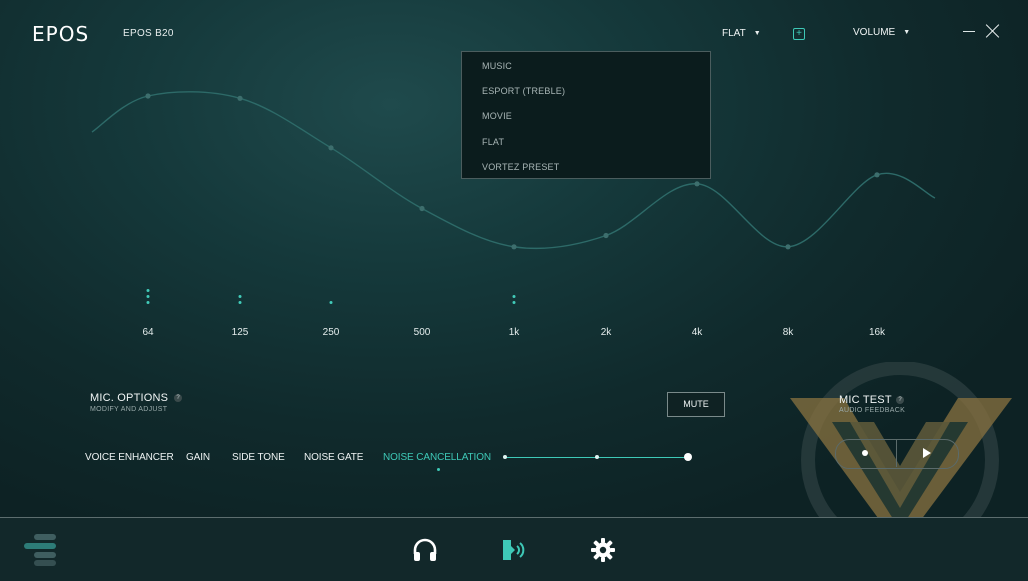 The height and width of the screenshot is (581, 1028). Describe the element at coordinates (514, 550) in the screenshot. I see `microphone-icon` at that location.